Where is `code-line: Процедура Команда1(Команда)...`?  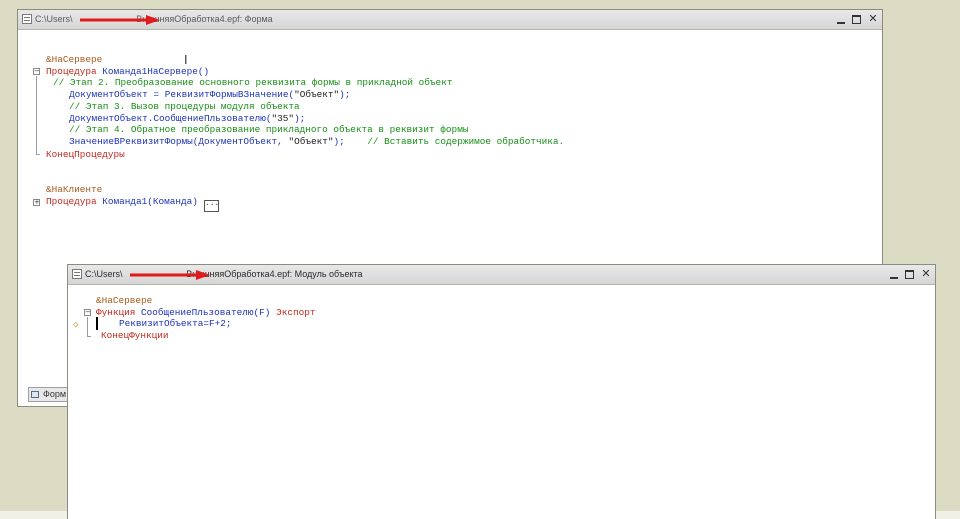
code-line: Процедура Команда1(Команда)... is located at coordinates (132, 204).